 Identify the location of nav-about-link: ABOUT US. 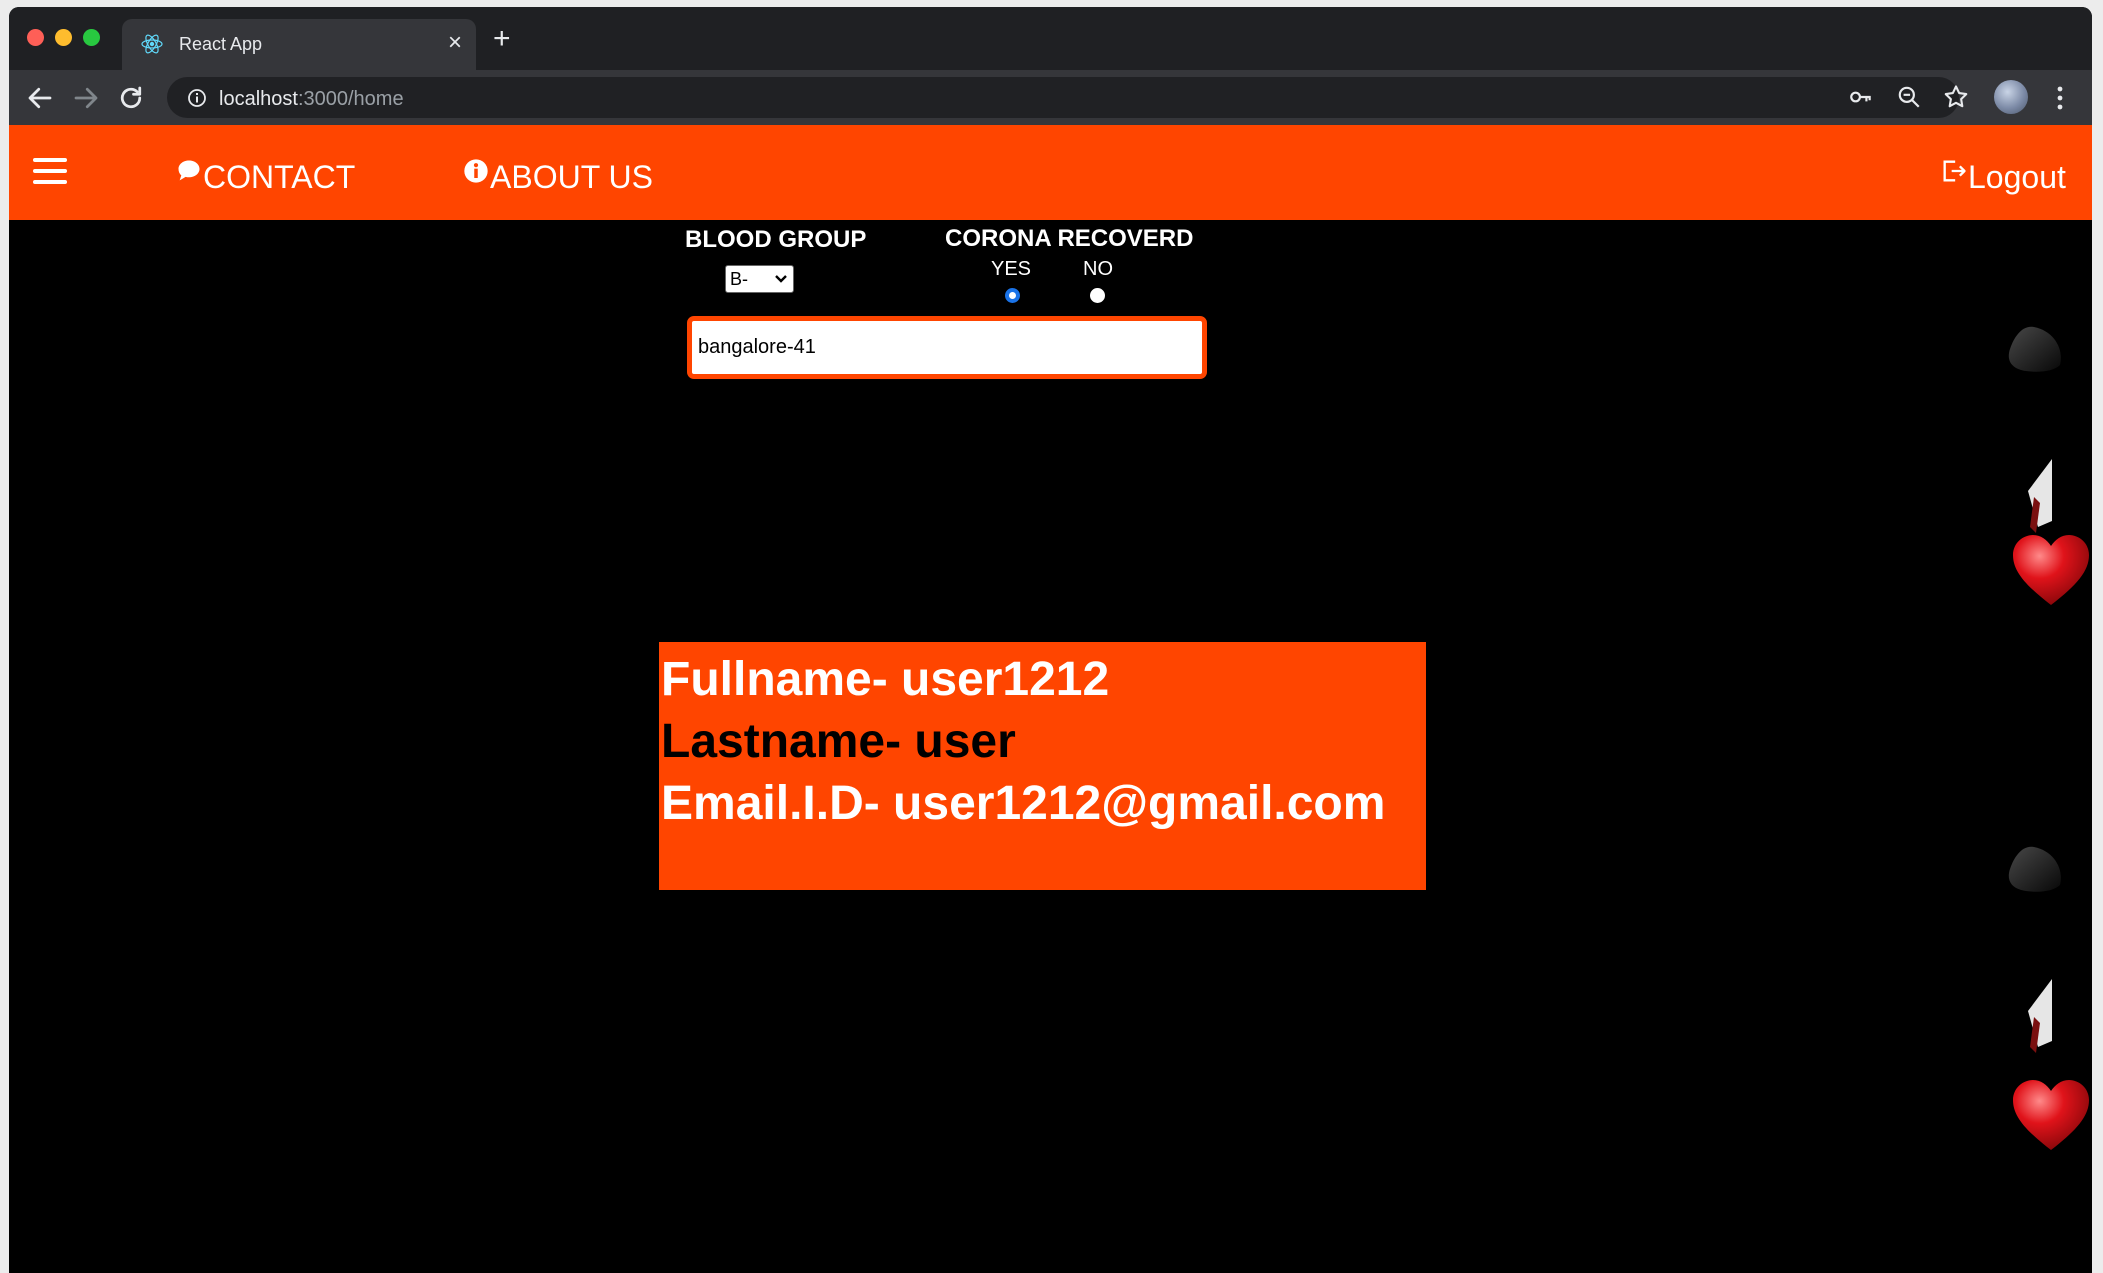
(557, 177).